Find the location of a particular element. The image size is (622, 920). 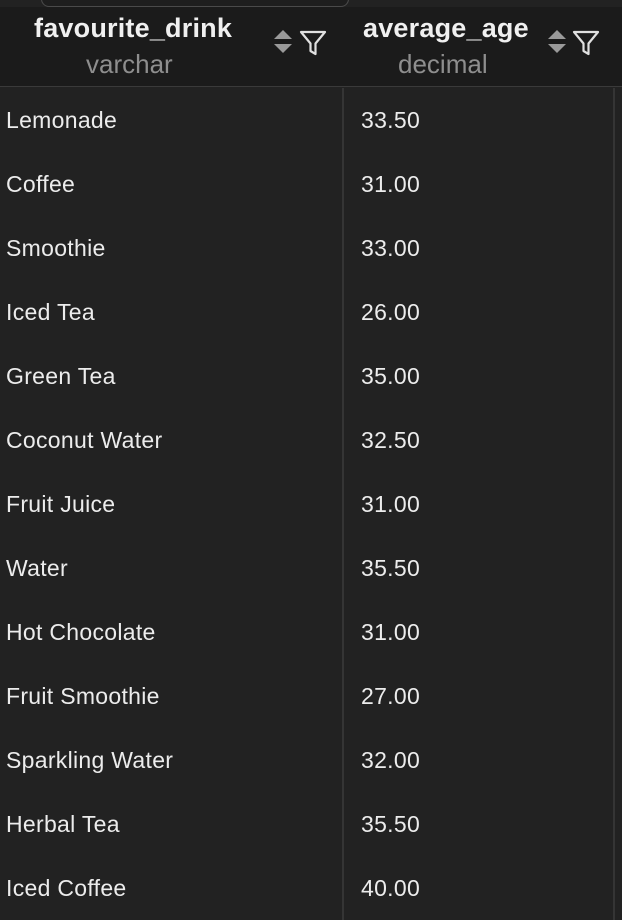

table-row: Water 35.50 is located at coordinates (311, 568).